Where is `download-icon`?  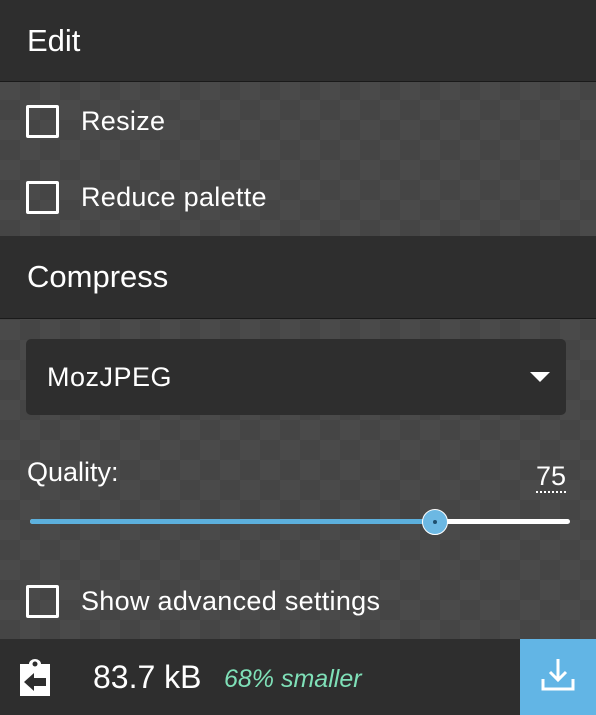 download-icon is located at coordinates (558, 677).